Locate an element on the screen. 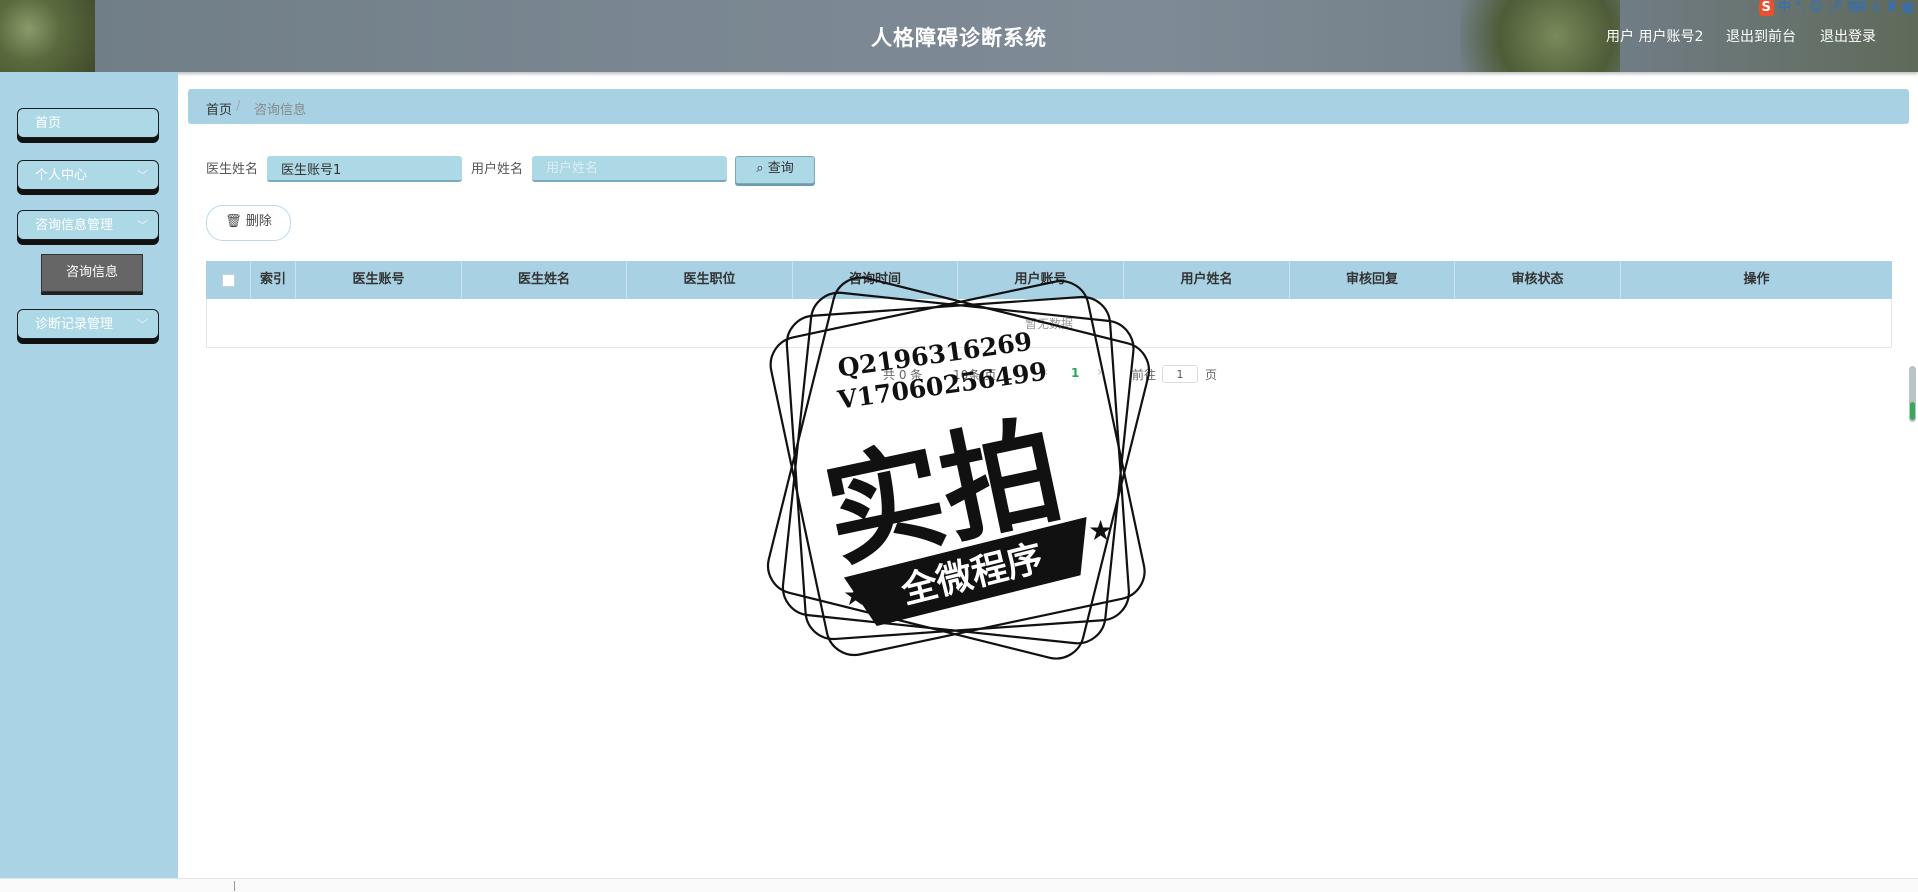  ime-toolbar: S 中 °, ☺ 🎤︎ ⌨ ♙ ♜ ▦ is located at coordinates (1836, 8).